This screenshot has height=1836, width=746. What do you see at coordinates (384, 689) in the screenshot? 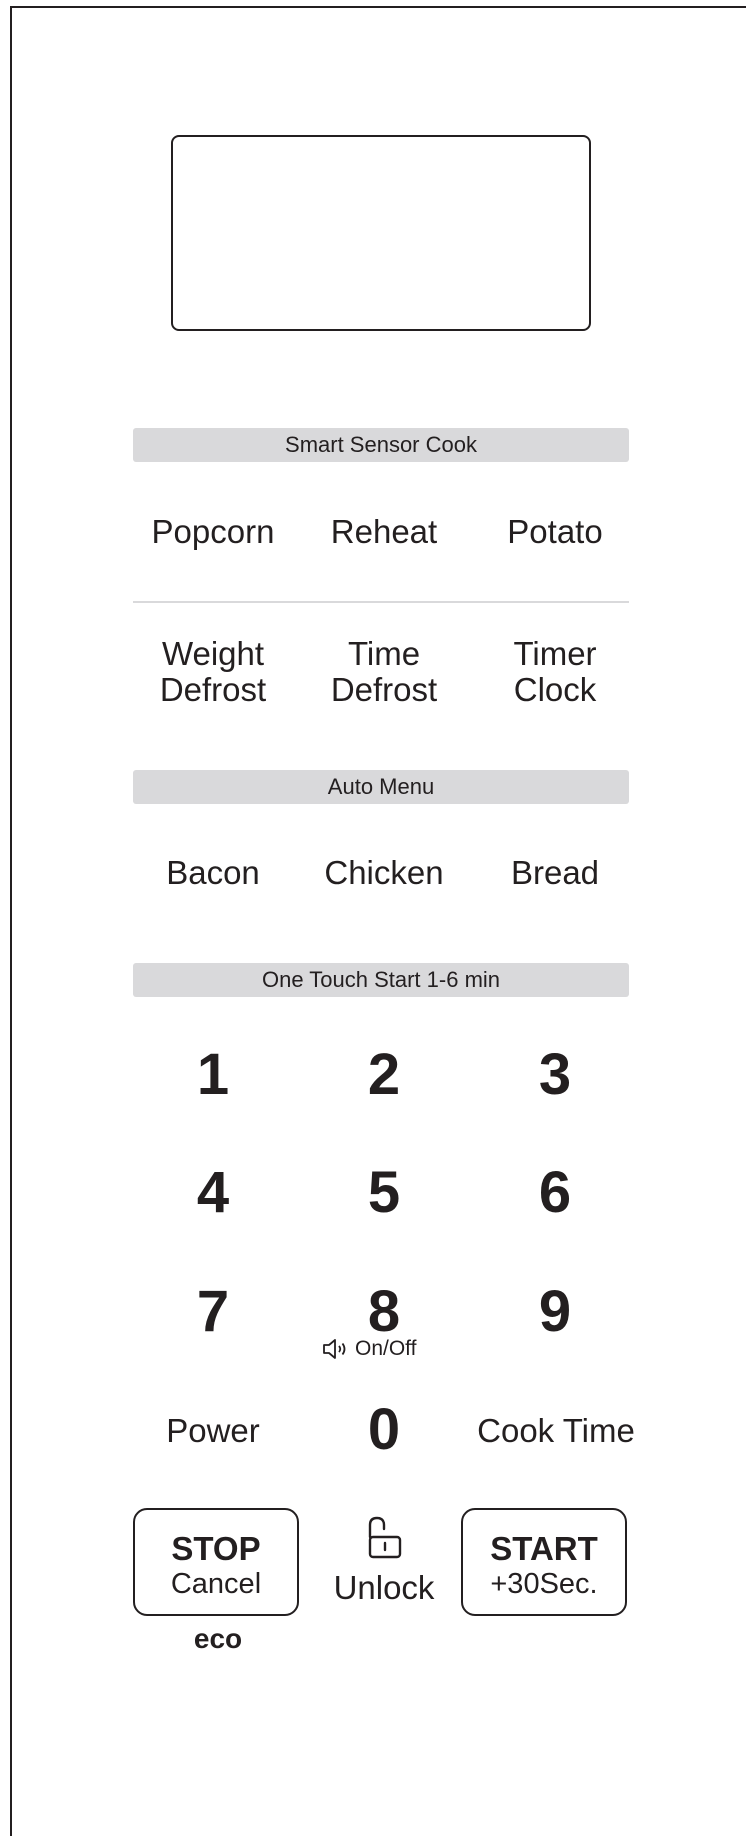
I see `time-defrost-line2: Defrost` at bounding box center [384, 689].